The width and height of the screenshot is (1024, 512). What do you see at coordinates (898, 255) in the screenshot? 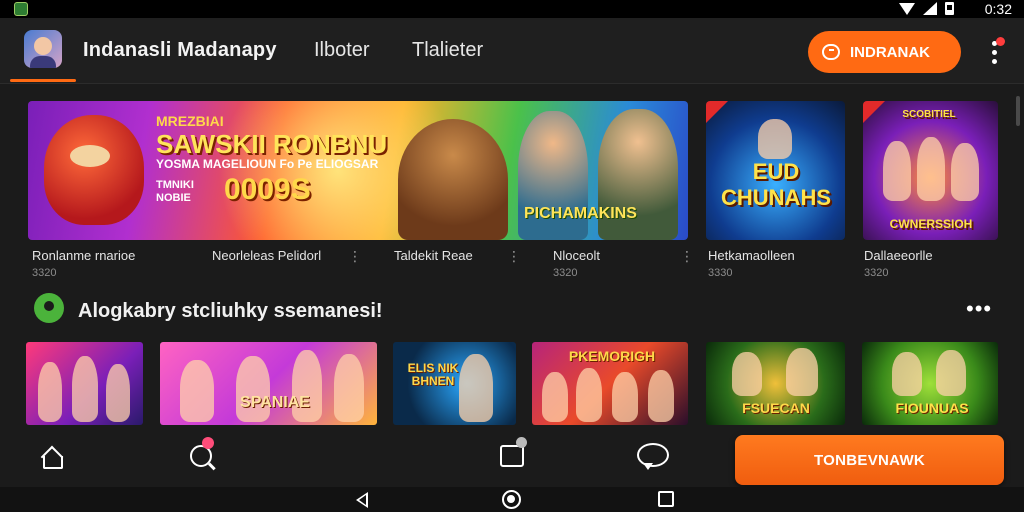
I see `item-title: Dallaeeorlle` at bounding box center [898, 255].